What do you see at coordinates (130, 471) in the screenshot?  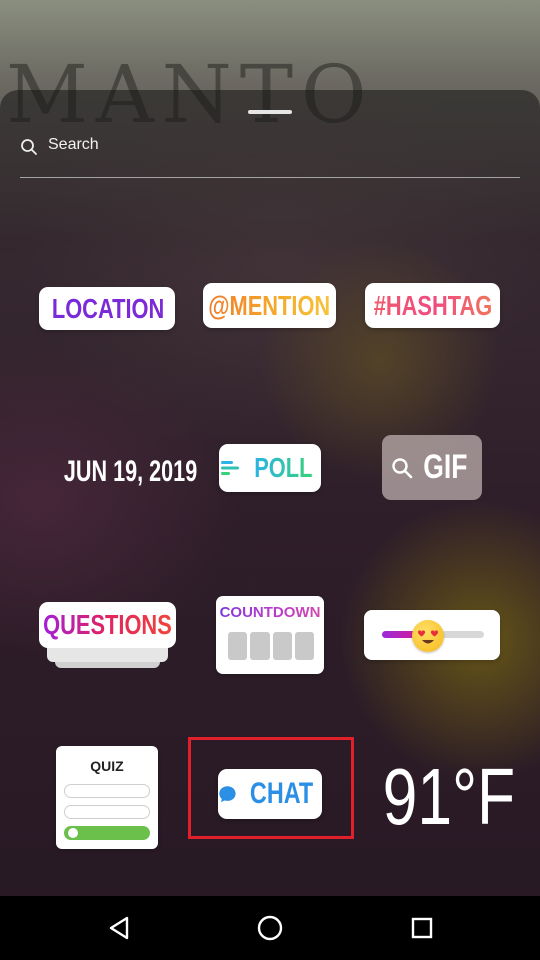 I see `date-label: JUN 19, 2019` at bounding box center [130, 471].